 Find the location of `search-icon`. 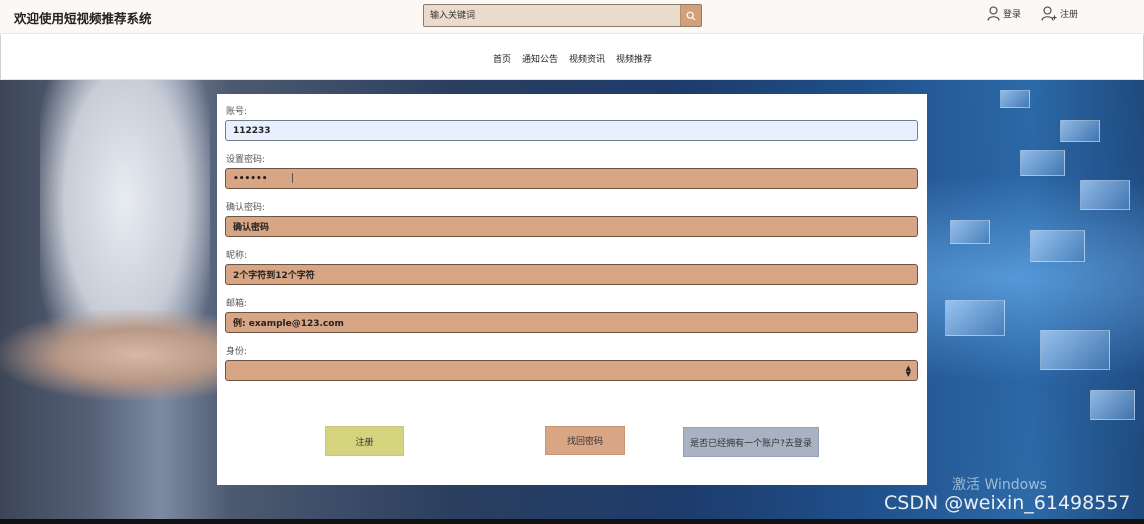

search-icon is located at coordinates (691, 15).